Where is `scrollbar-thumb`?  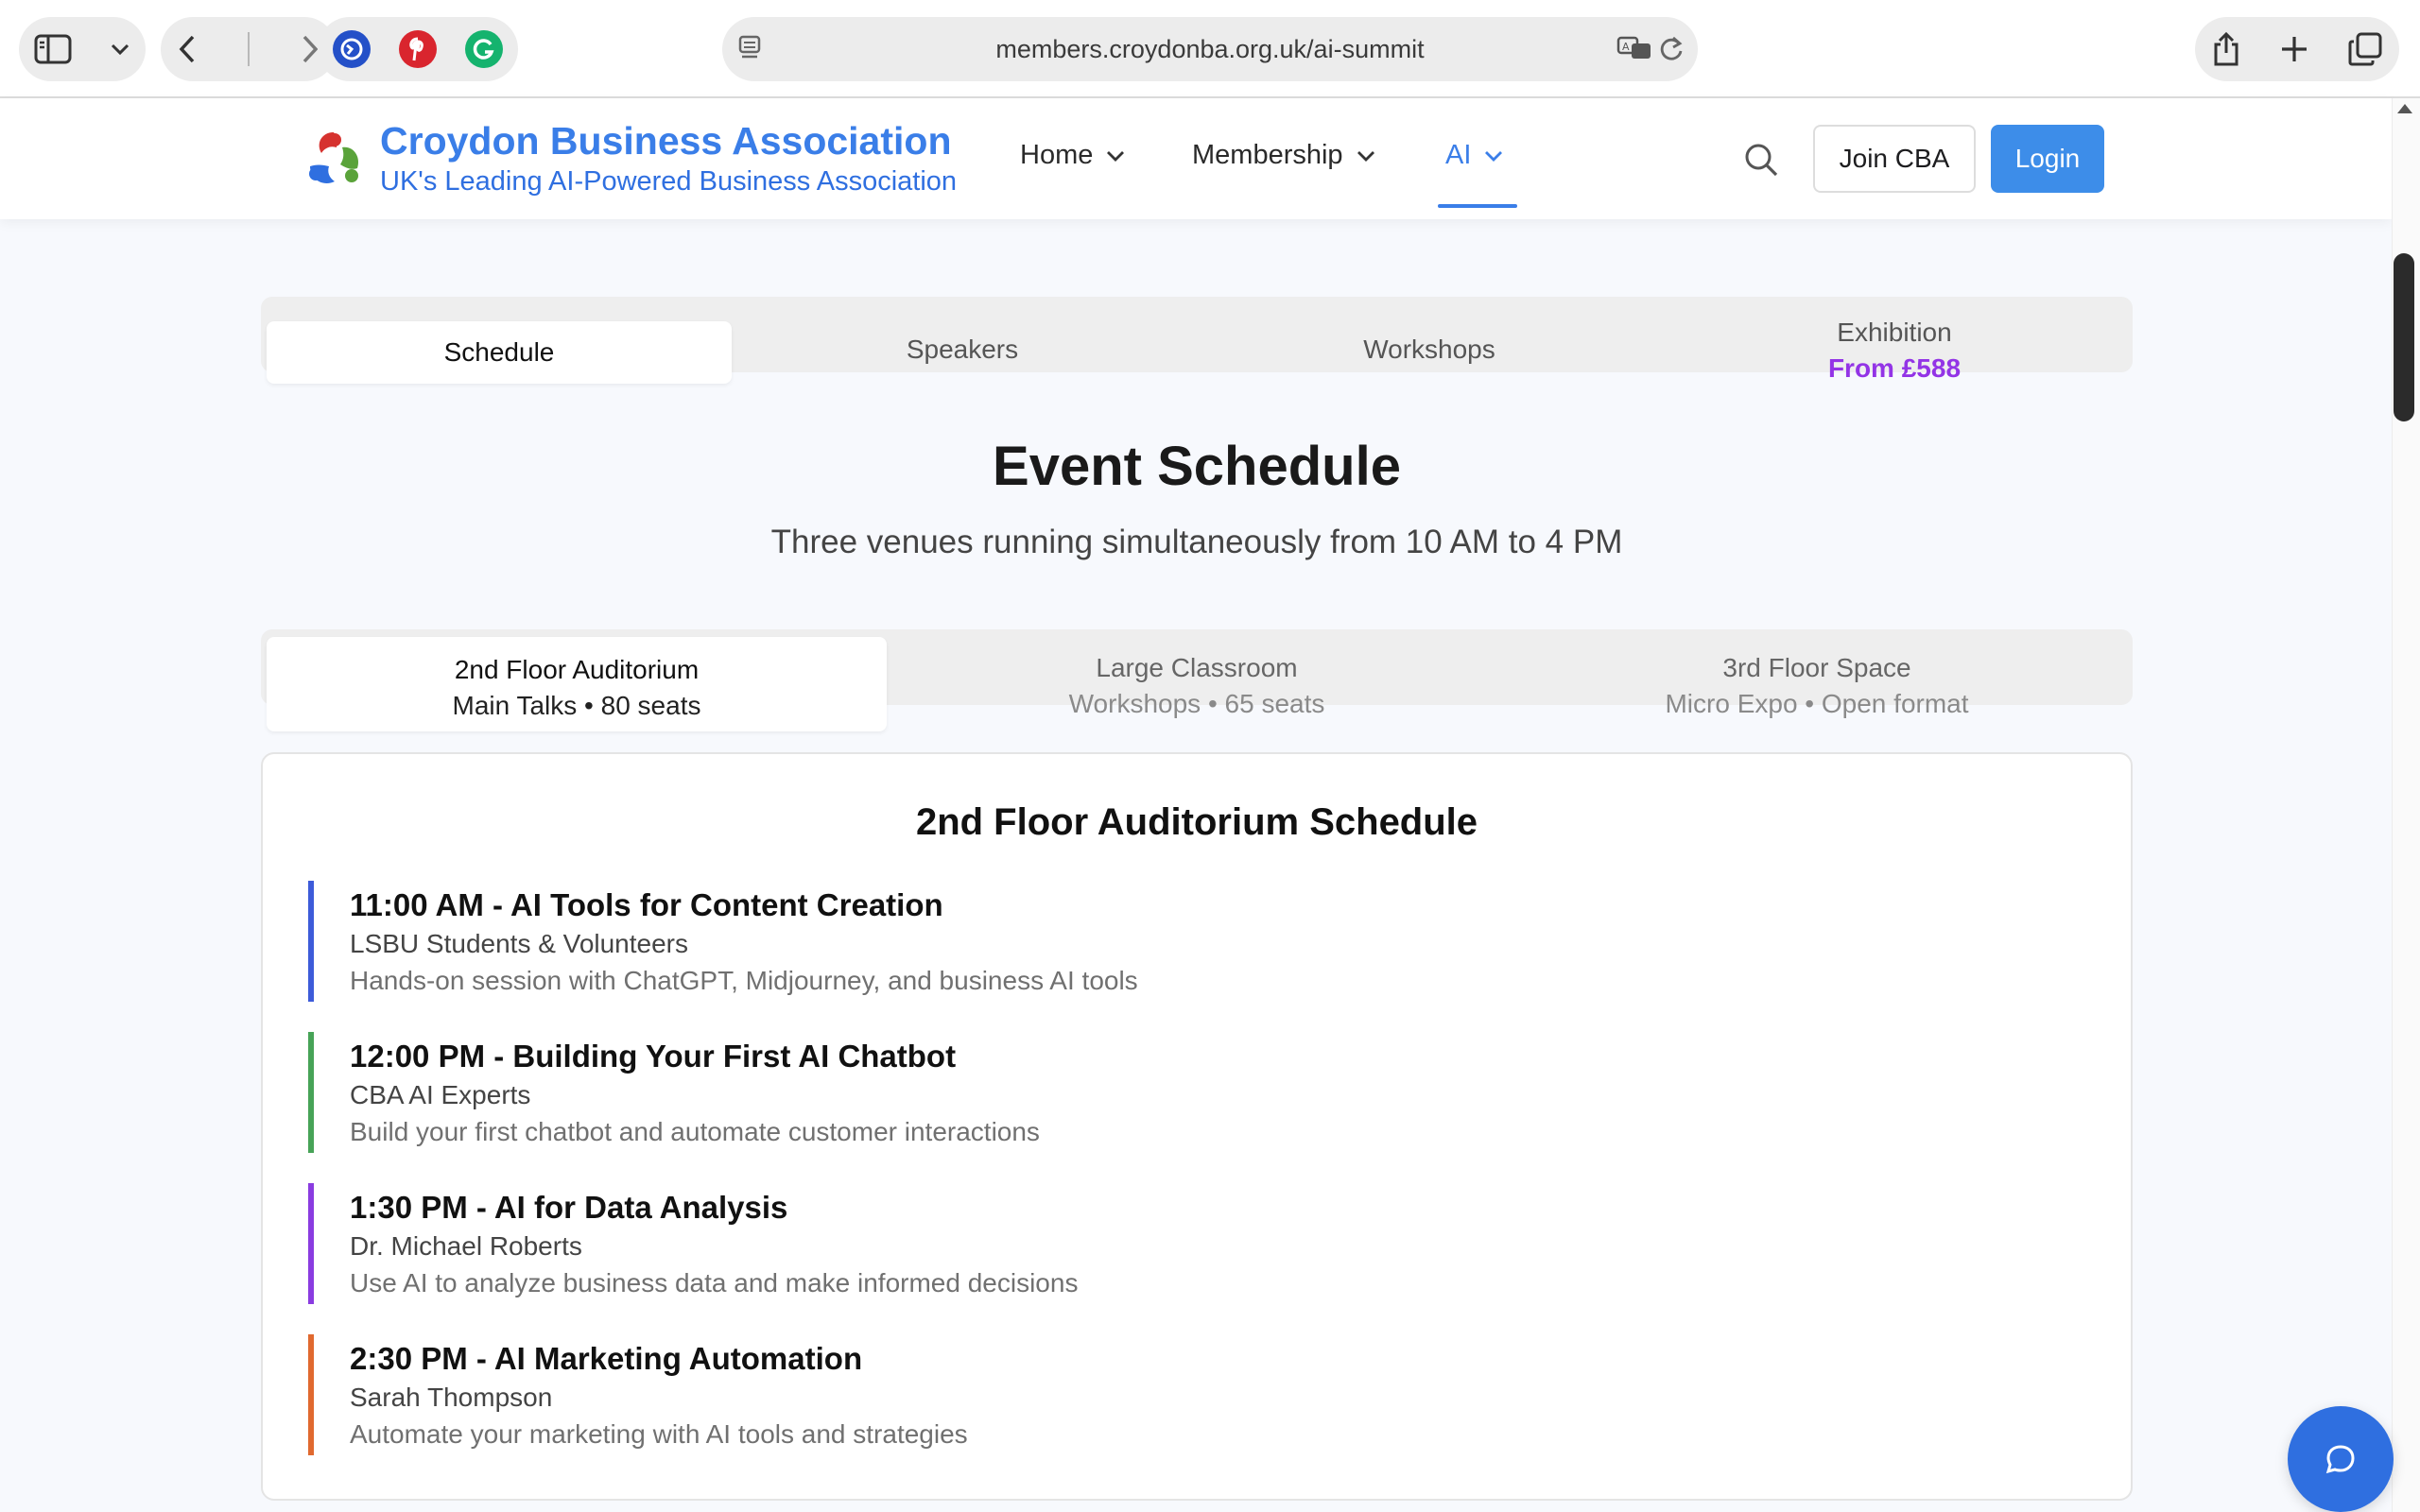
scrollbar-thumb is located at coordinates (2404, 337).